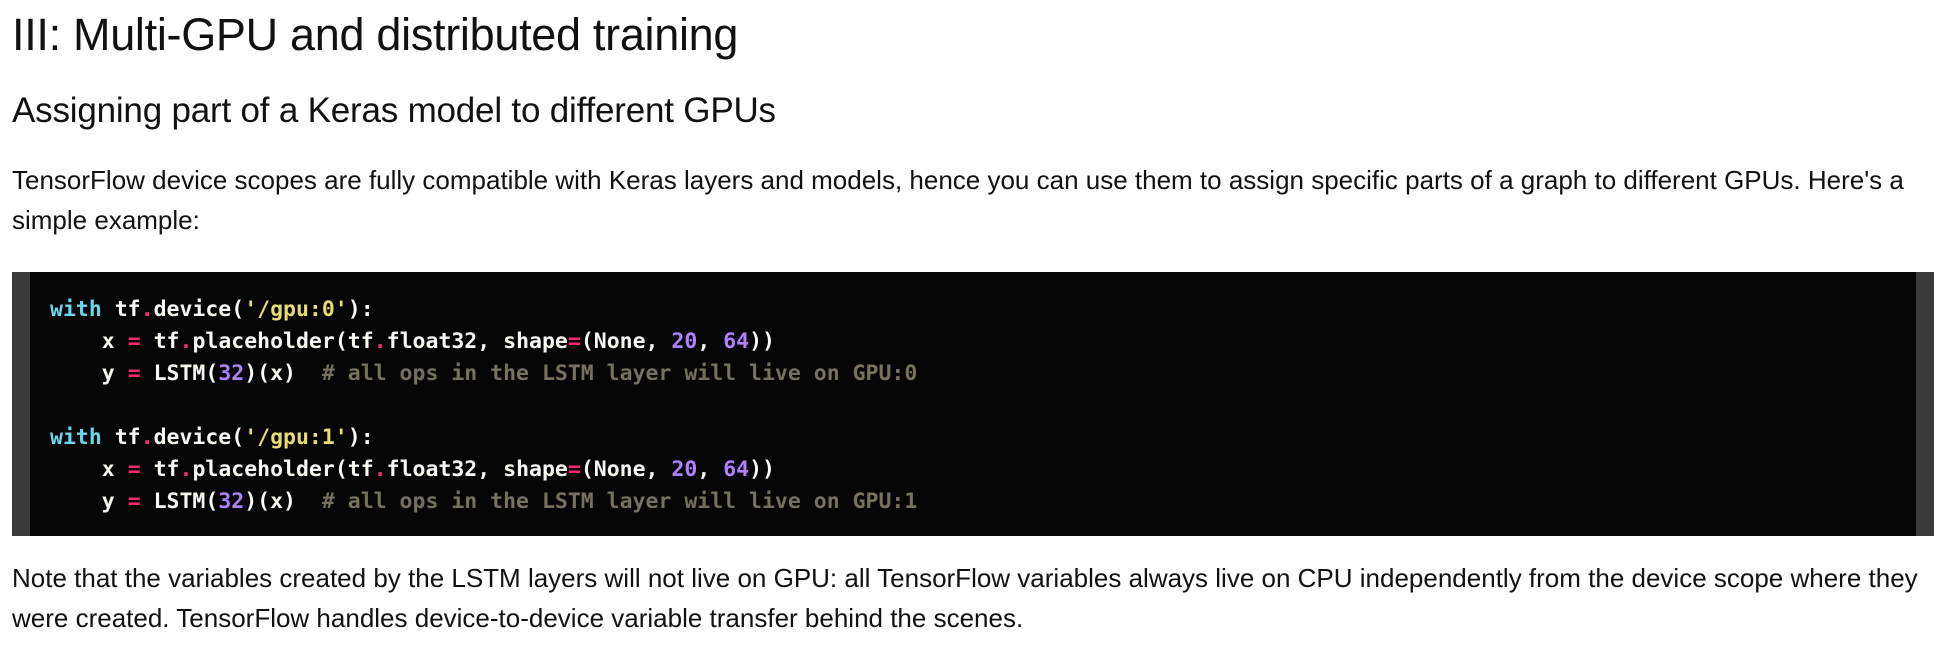 The image size is (1946, 648). I want to click on string-device: '/gpu:0', so click(296, 309).